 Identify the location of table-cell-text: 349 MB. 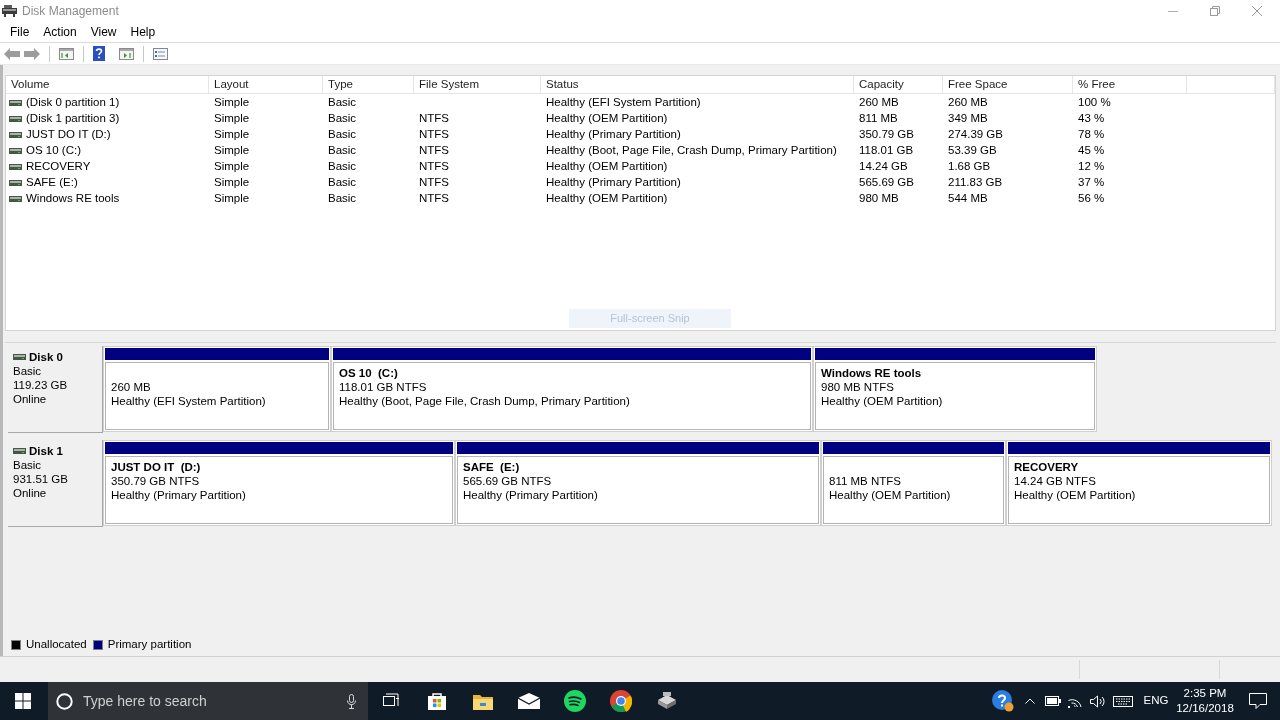
(968, 118).